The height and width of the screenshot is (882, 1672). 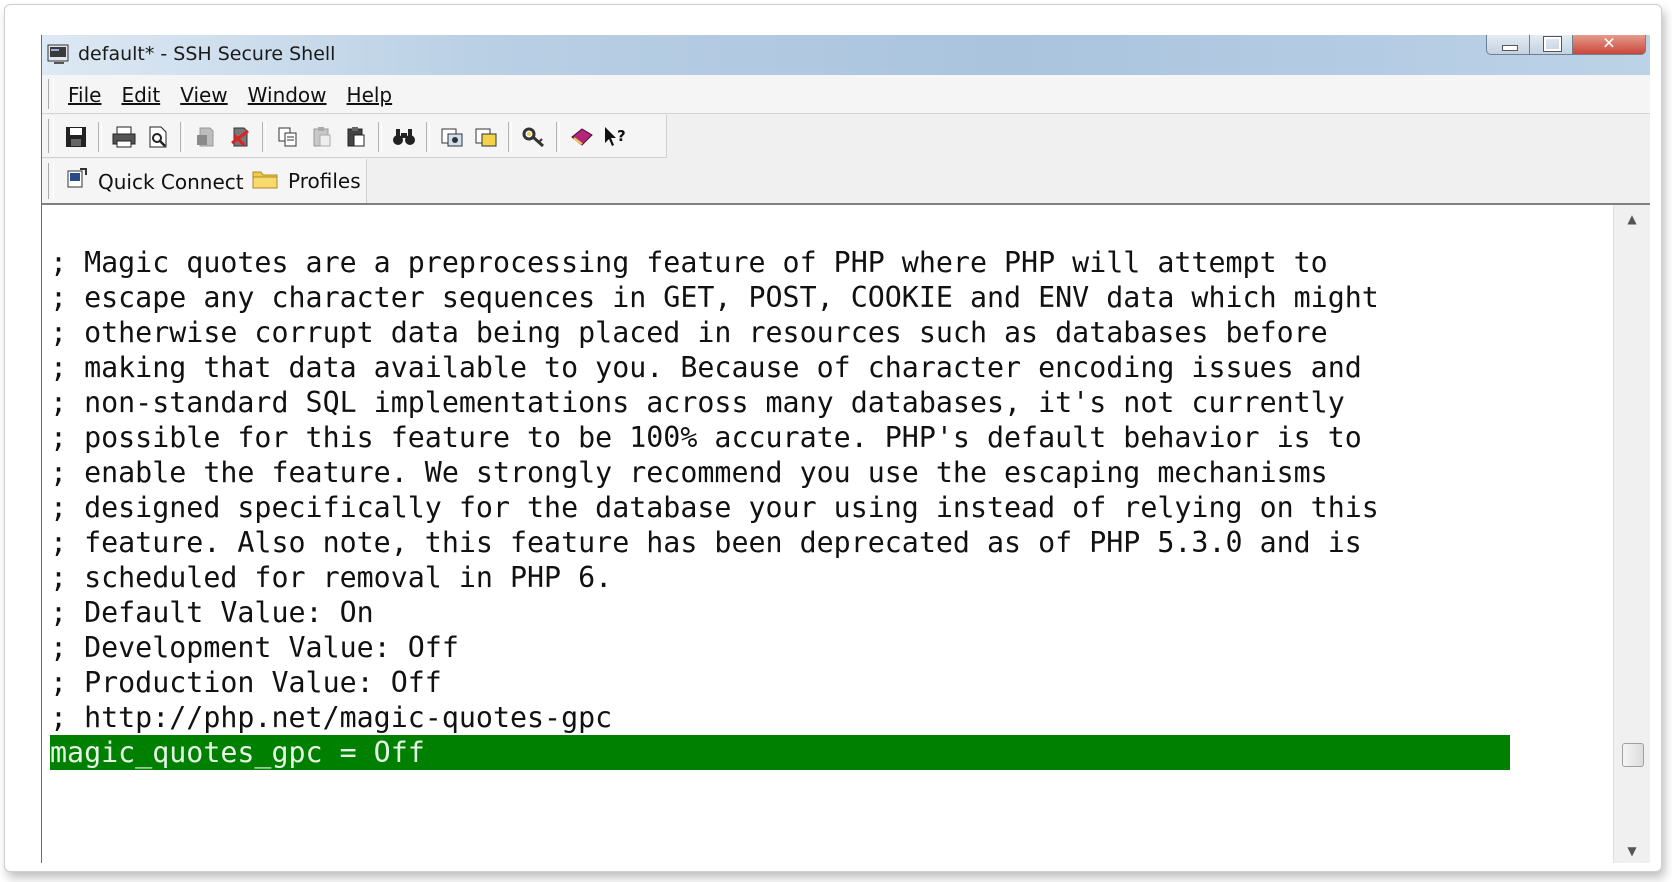 What do you see at coordinates (1632, 219) in the screenshot?
I see `scroll-up-icon: ▲` at bounding box center [1632, 219].